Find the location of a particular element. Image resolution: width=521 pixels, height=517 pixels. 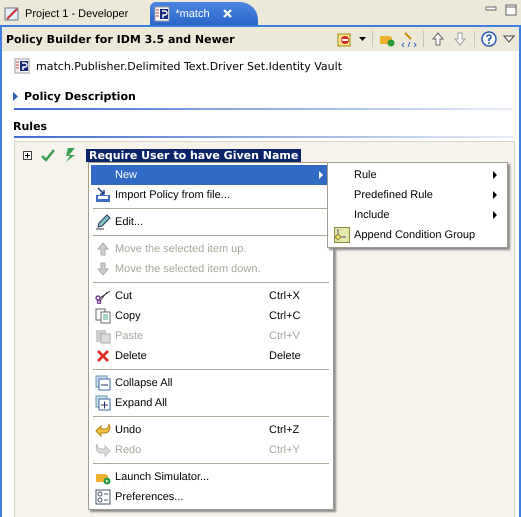

editor-tab: Project 1 - Developer is located at coordinates (71, 13).